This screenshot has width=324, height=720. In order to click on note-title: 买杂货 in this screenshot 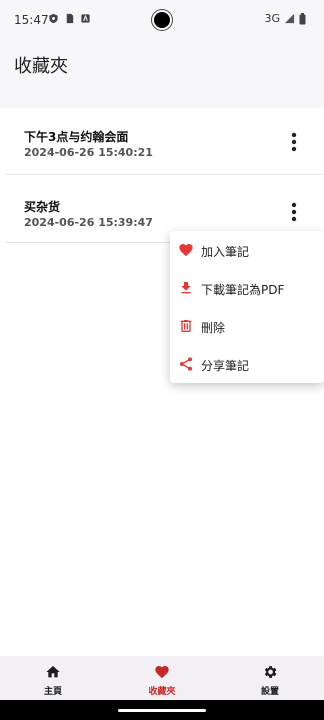, I will do `click(42, 207)`.